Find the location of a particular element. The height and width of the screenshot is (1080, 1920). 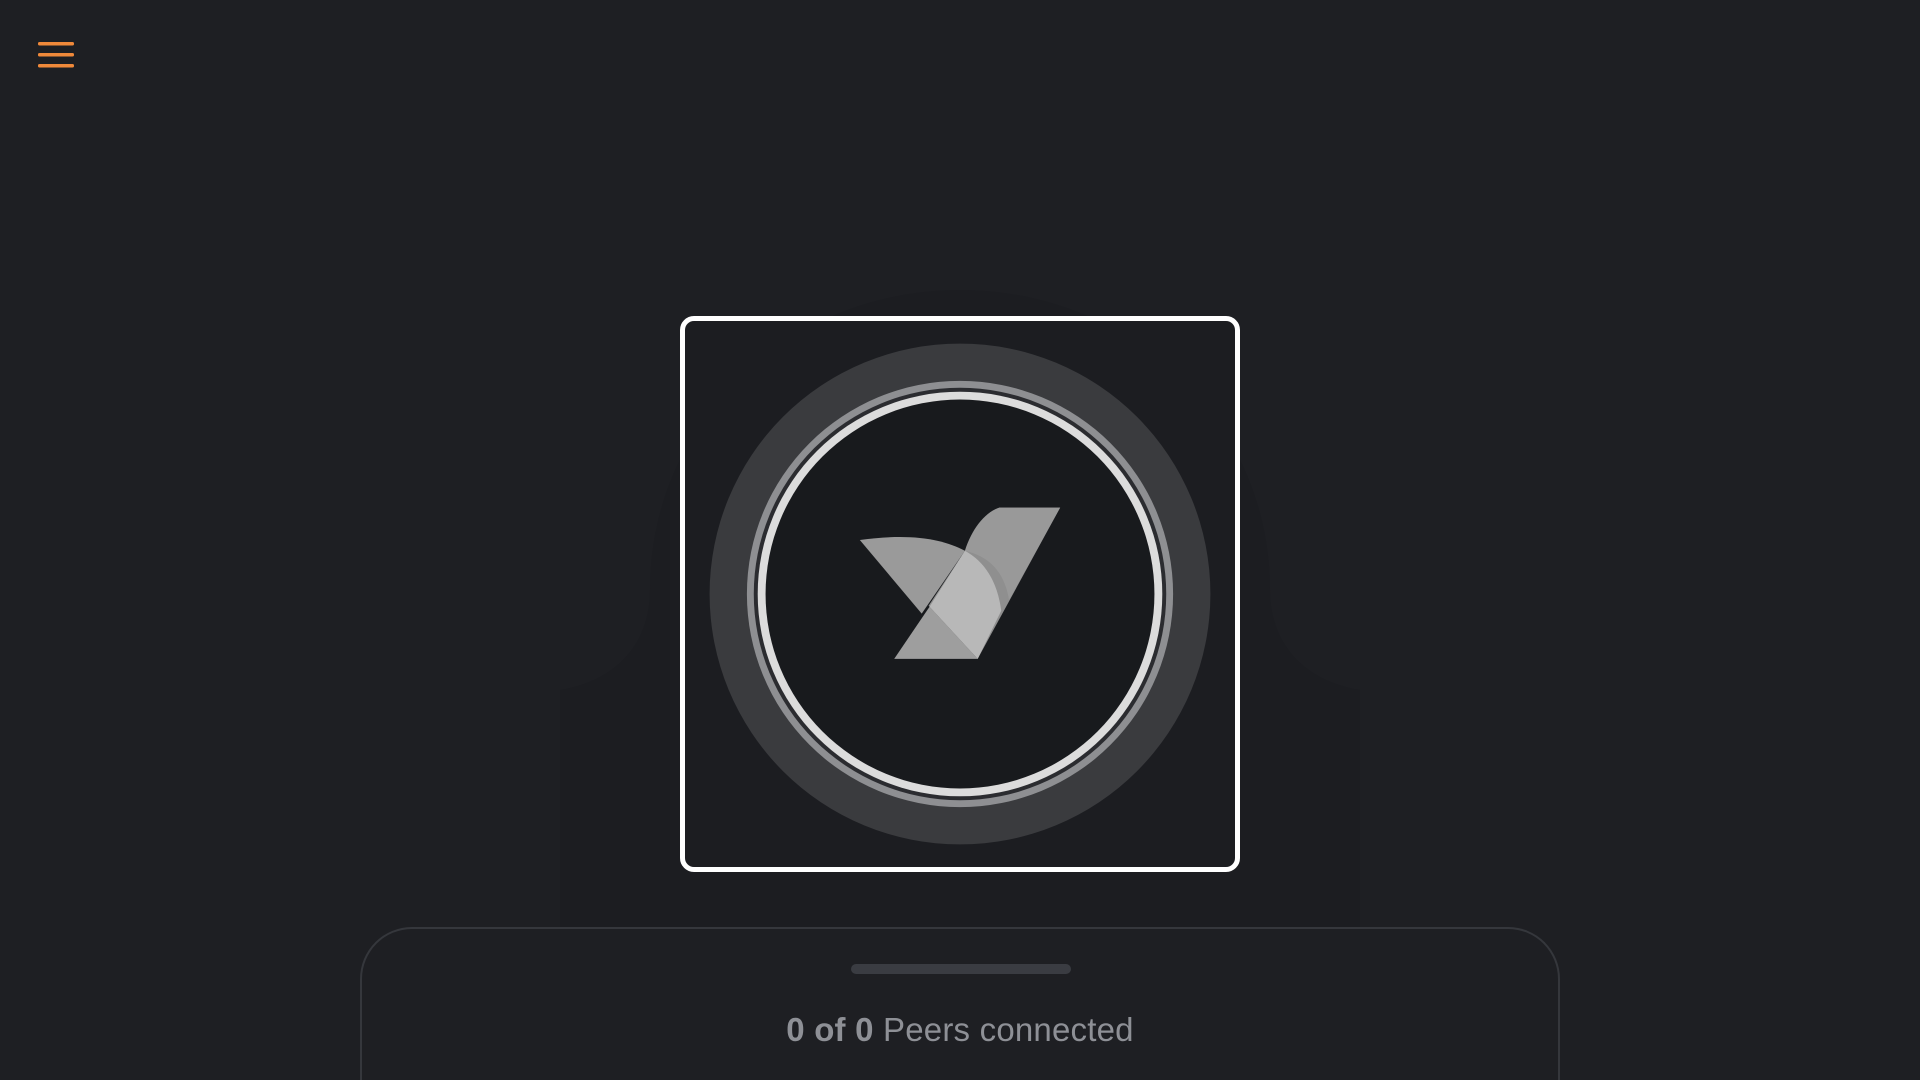

connect-dial is located at coordinates (960, 594).